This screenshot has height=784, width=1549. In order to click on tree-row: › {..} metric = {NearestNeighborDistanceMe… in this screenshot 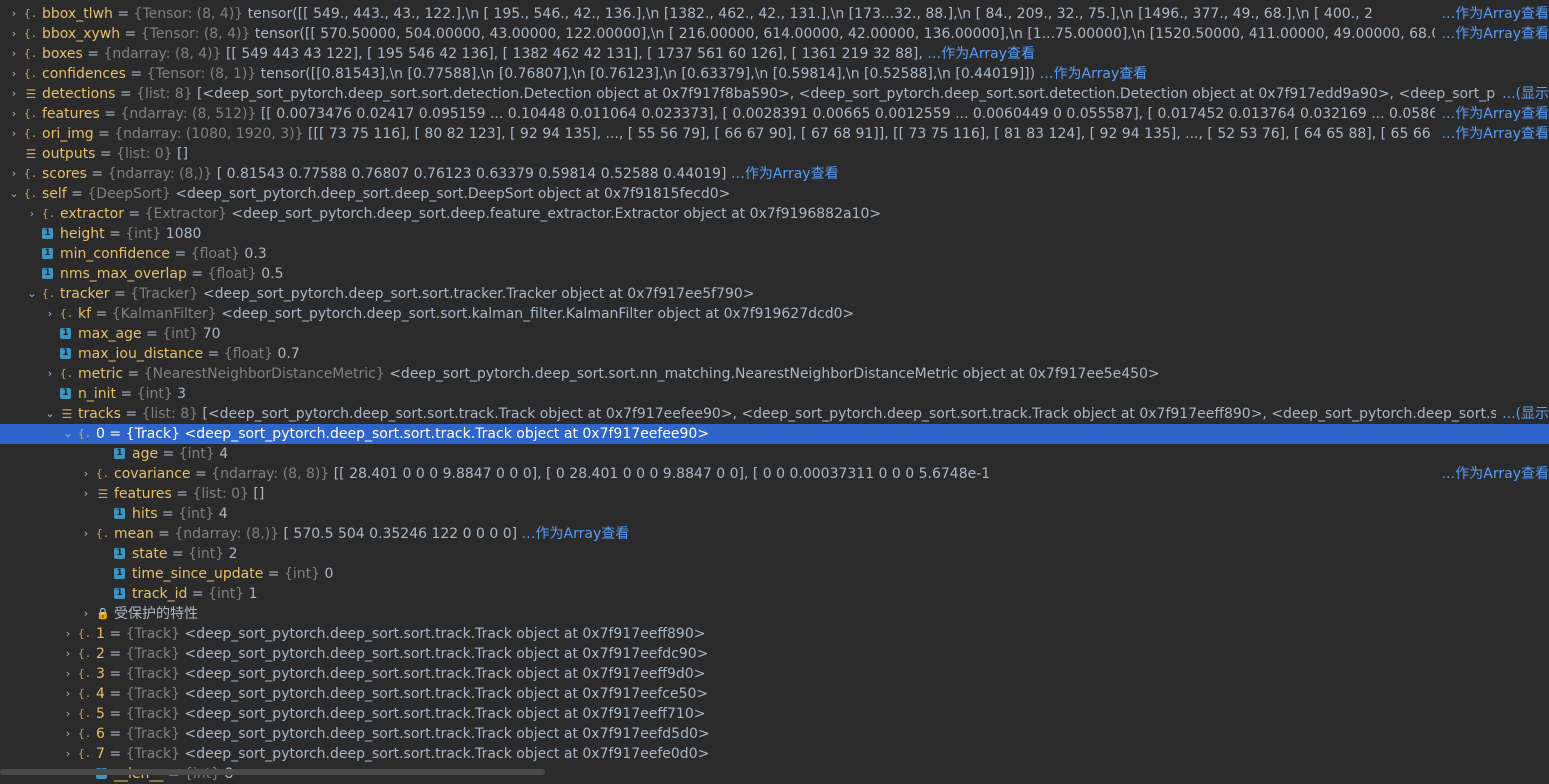, I will do `click(774, 374)`.